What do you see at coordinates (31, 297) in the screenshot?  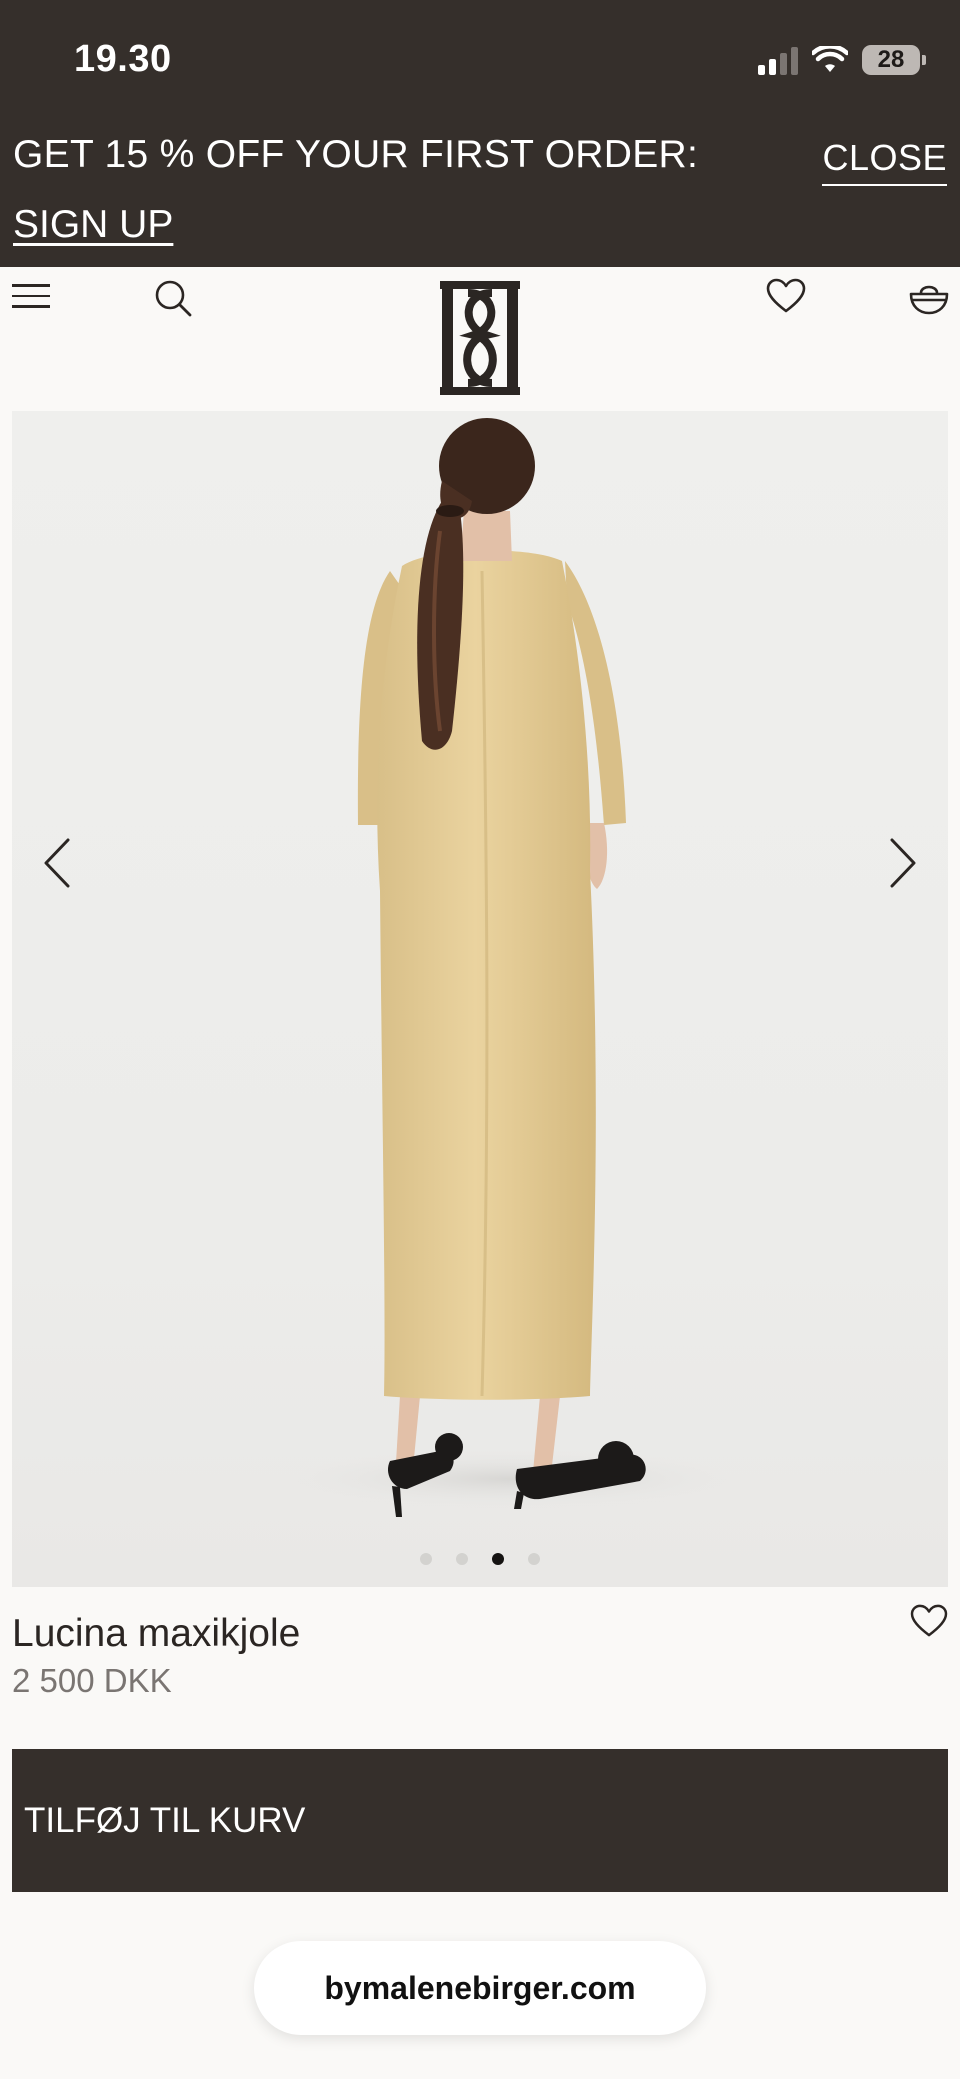 I see `menu-icon` at bounding box center [31, 297].